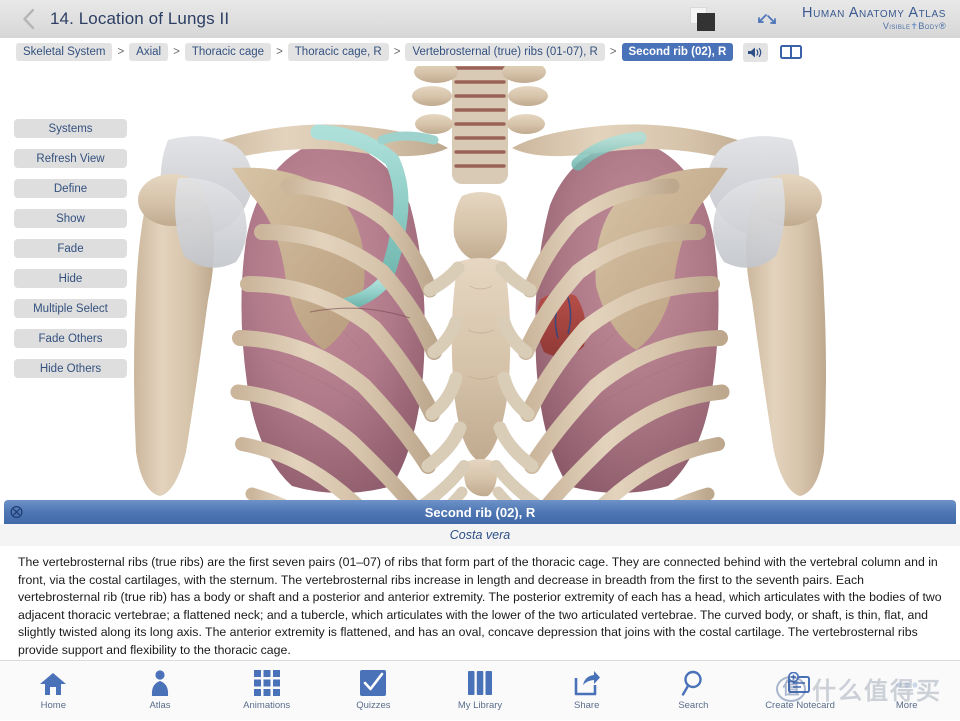 The height and width of the screenshot is (721, 960). I want to click on brand-subtitle: Visible✝Body®, so click(874, 26).